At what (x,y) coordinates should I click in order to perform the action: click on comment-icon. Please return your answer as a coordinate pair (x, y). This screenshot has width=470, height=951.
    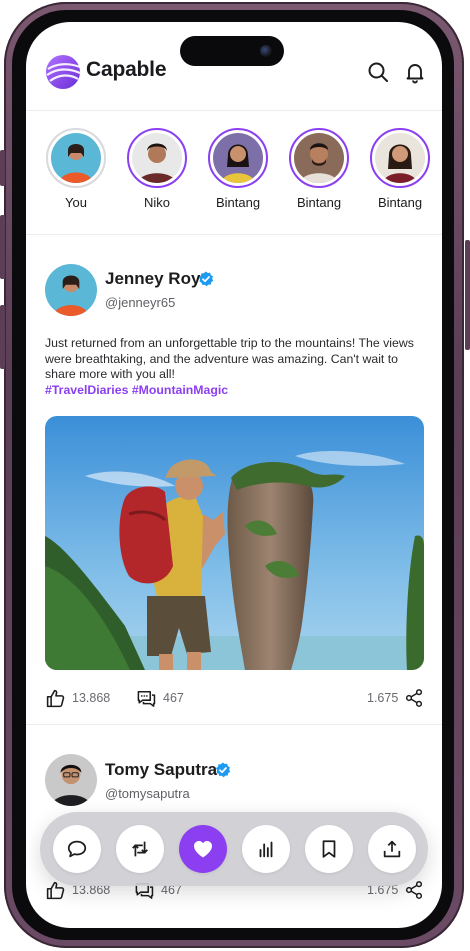
    Looking at the image, I should click on (77, 849).